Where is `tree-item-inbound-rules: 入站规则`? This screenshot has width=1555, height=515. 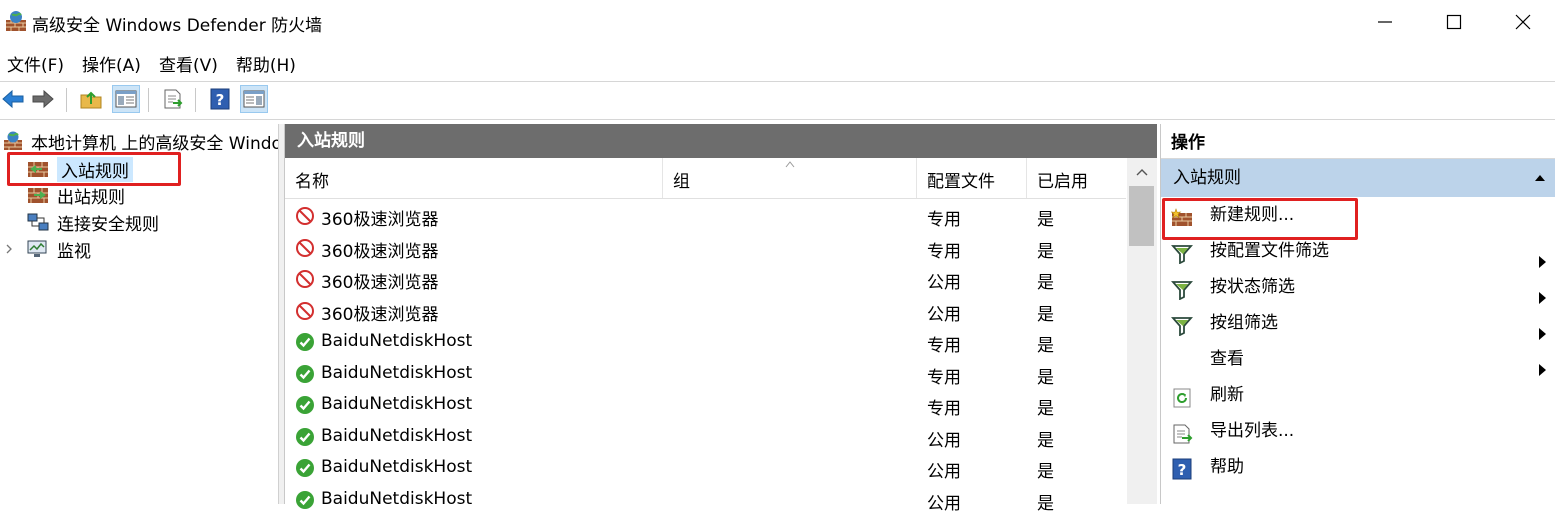
tree-item-inbound-rules: 入站规则 is located at coordinates (80, 169).